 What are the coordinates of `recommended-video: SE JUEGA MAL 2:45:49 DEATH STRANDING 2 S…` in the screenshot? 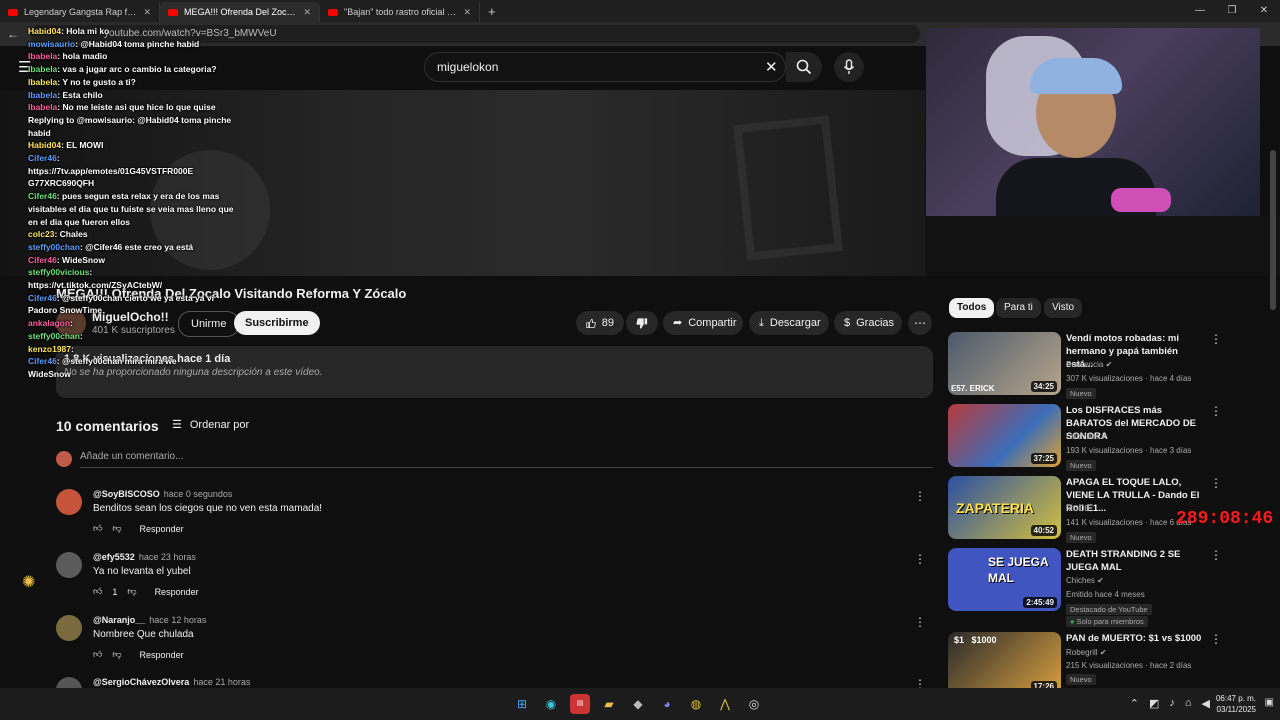 It's located at (1108, 588).